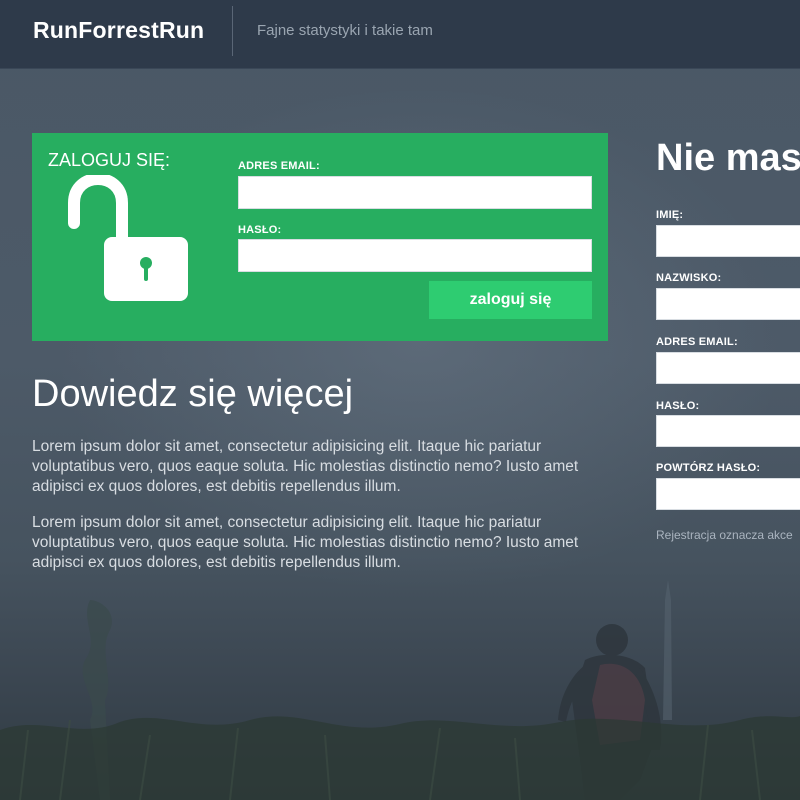  I want to click on navbar-tagline: Fajne statystyki i takie tam, so click(345, 30).